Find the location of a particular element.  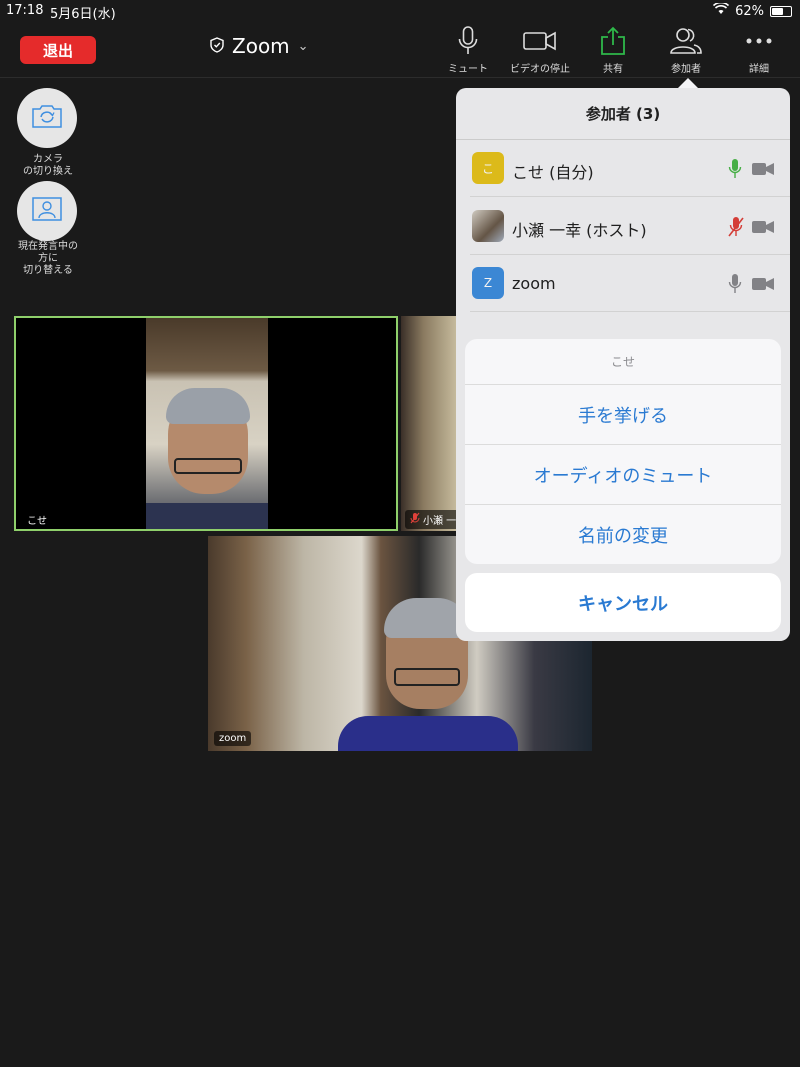

status-bar: 17:18 5月6日(水) 62% is located at coordinates (400, 11).